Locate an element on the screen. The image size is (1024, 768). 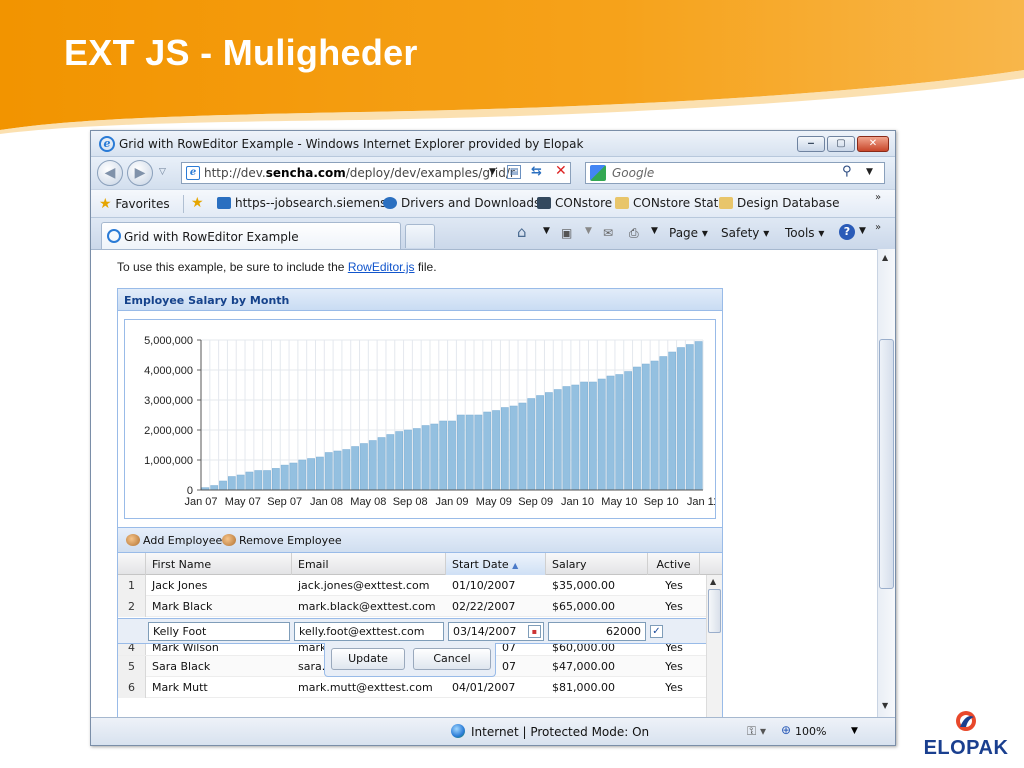
calendar-icon: ▪ is located at coordinates (534, 631).